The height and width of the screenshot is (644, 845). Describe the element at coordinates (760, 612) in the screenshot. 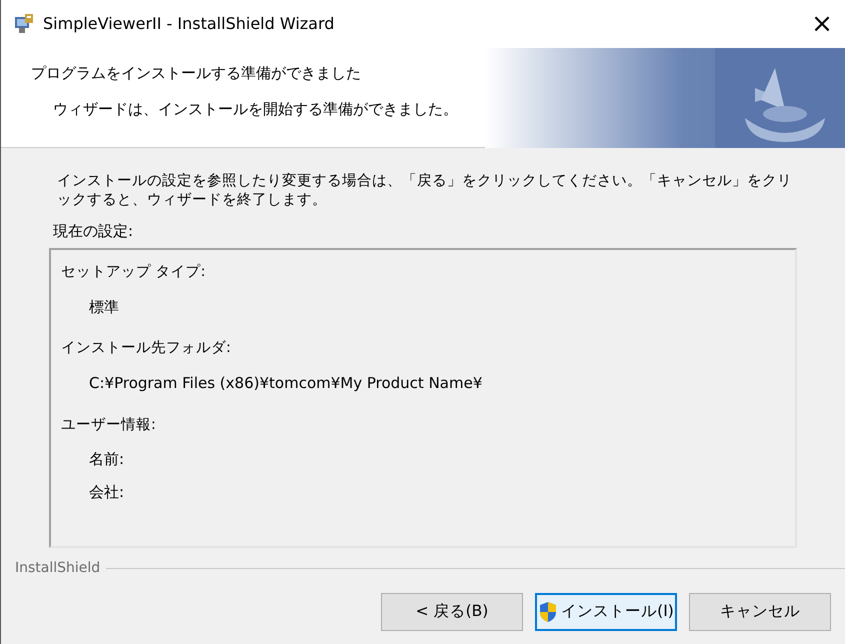

I see `wizard-button: キャンセル` at that location.